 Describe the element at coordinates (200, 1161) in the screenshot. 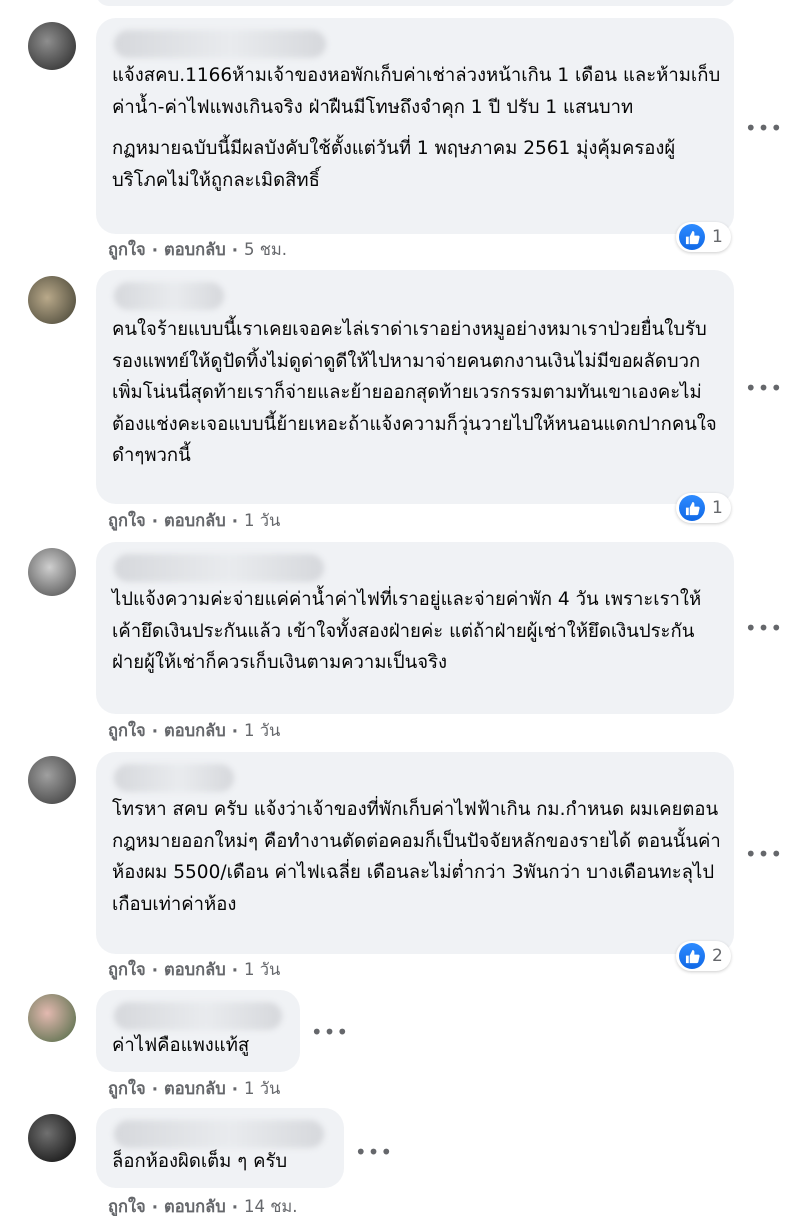

I see `comment-paragraph: ล็อกห้องผิดเต็ม ๆ ครับ` at that location.